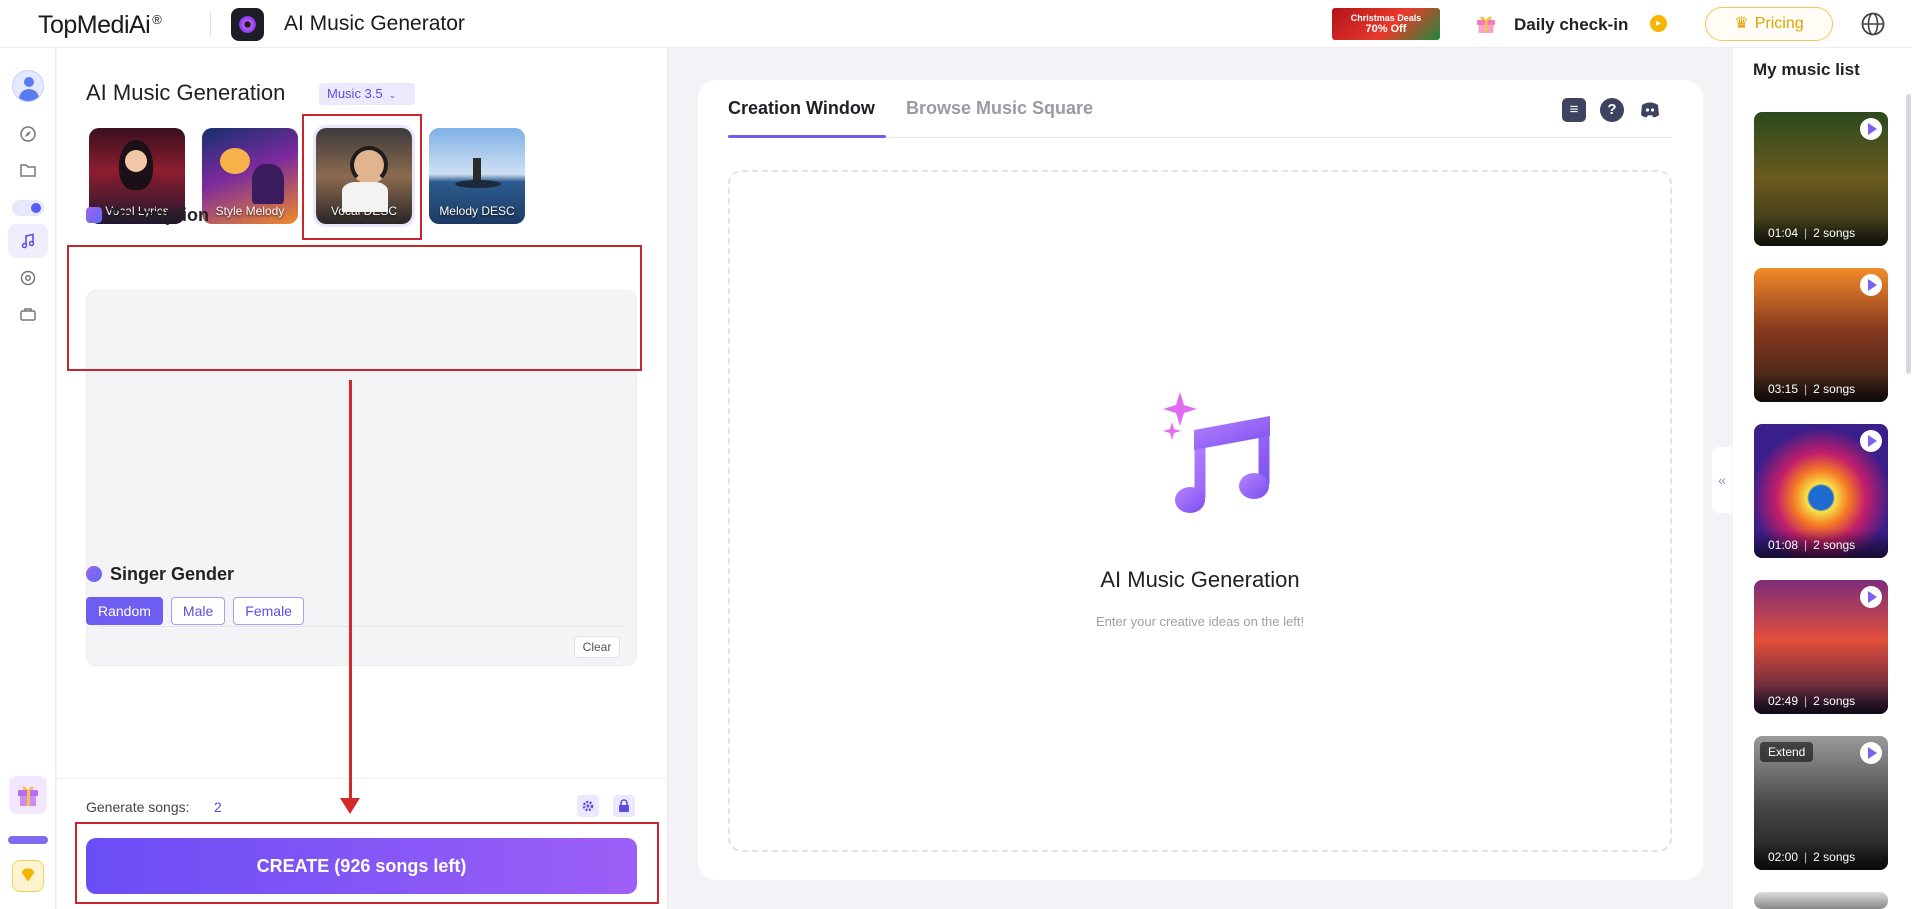 This screenshot has width=1912, height=909. What do you see at coordinates (1741, 23) in the screenshot?
I see `crown-icon: ♛` at bounding box center [1741, 23].